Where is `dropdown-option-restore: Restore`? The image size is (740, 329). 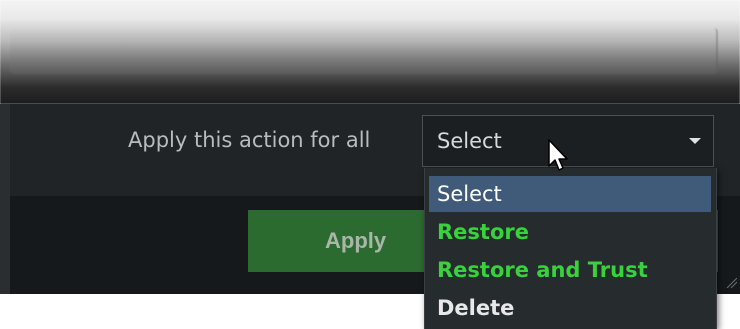
dropdown-option-restore: Restore is located at coordinates (570, 232).